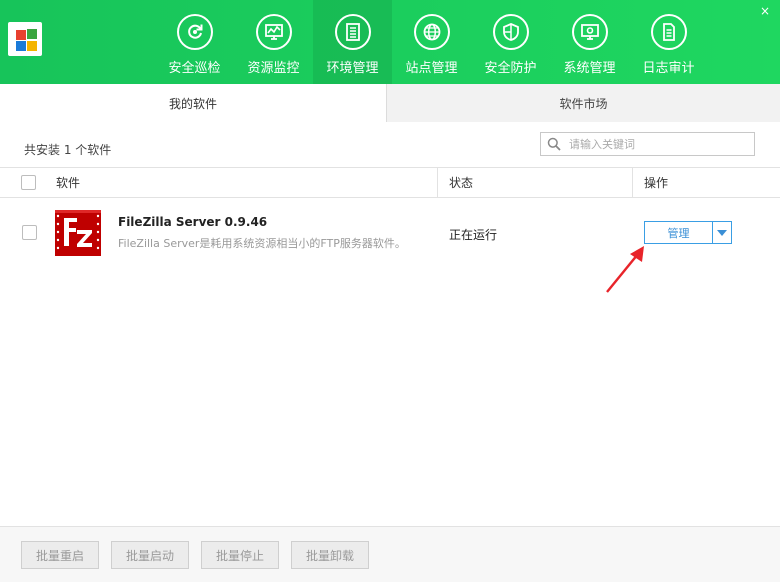 The height and width of the screenshot is (582, 780). Describe the element at coordinates (589, 32) in the screenshot. I see `settings-monitor-icon` at that location.